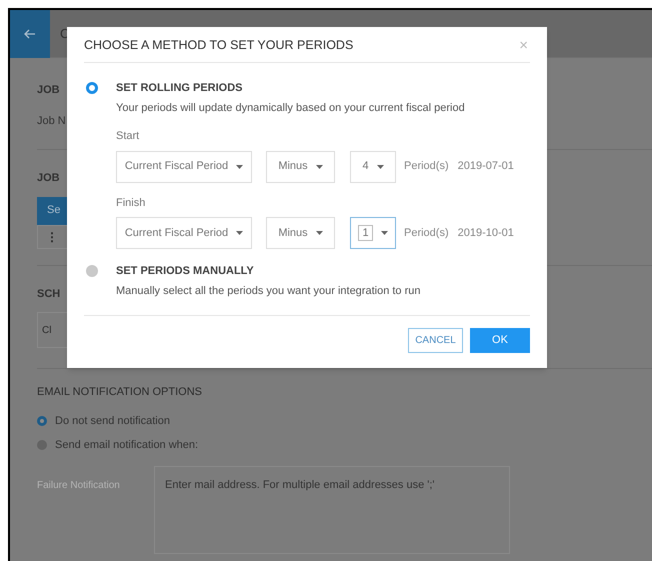  I want to click on dropdown-value: 1, so click(365, 233).